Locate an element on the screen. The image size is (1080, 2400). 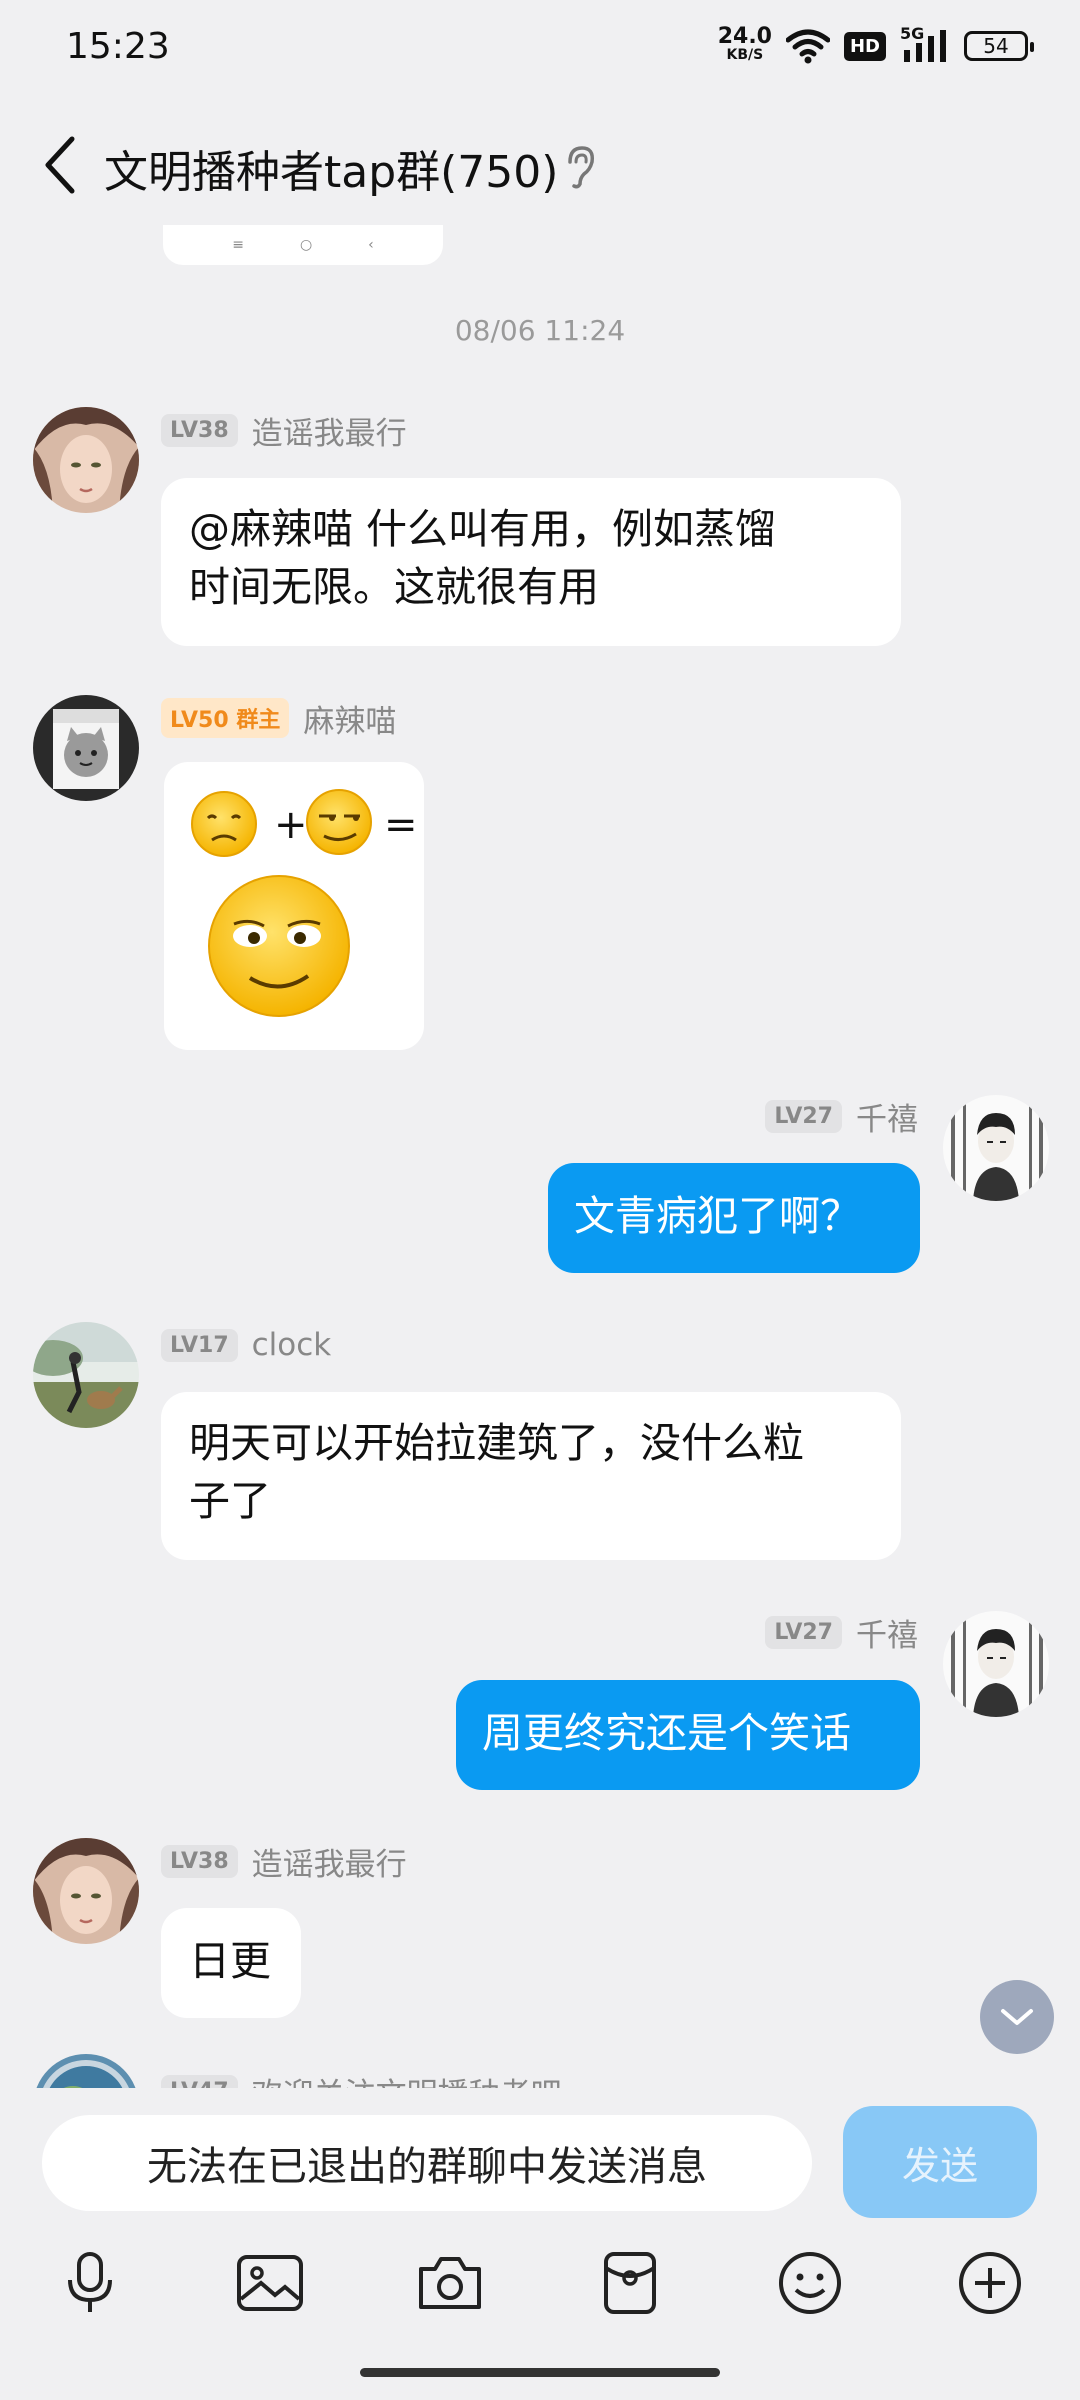
message-text: 子了 is located at coordinates (230, 1501).